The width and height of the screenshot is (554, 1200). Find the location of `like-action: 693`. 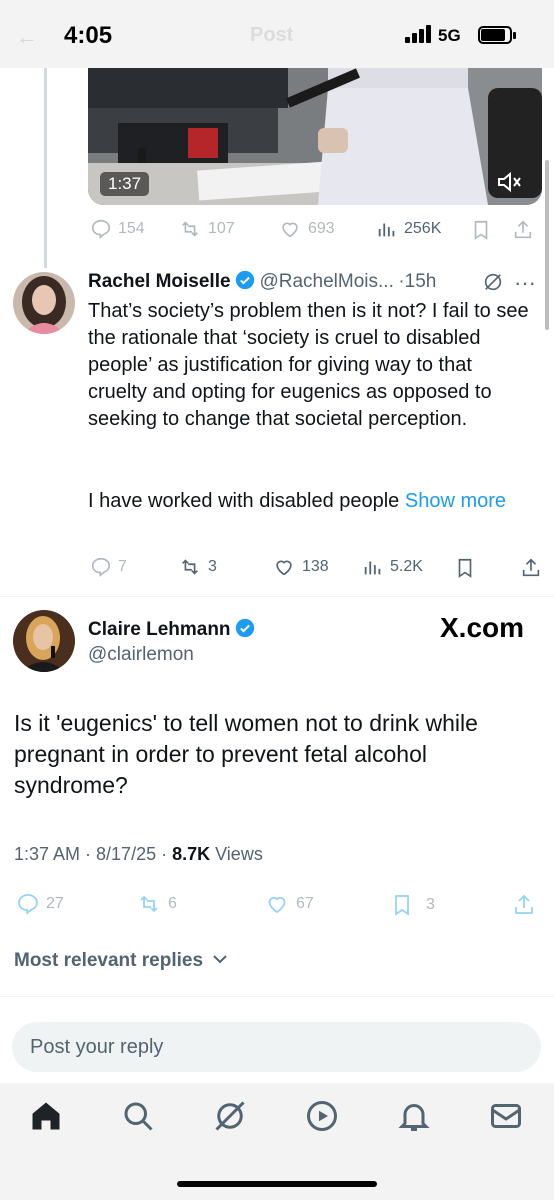

like-action: 693 is located at coordinates (306, 229).